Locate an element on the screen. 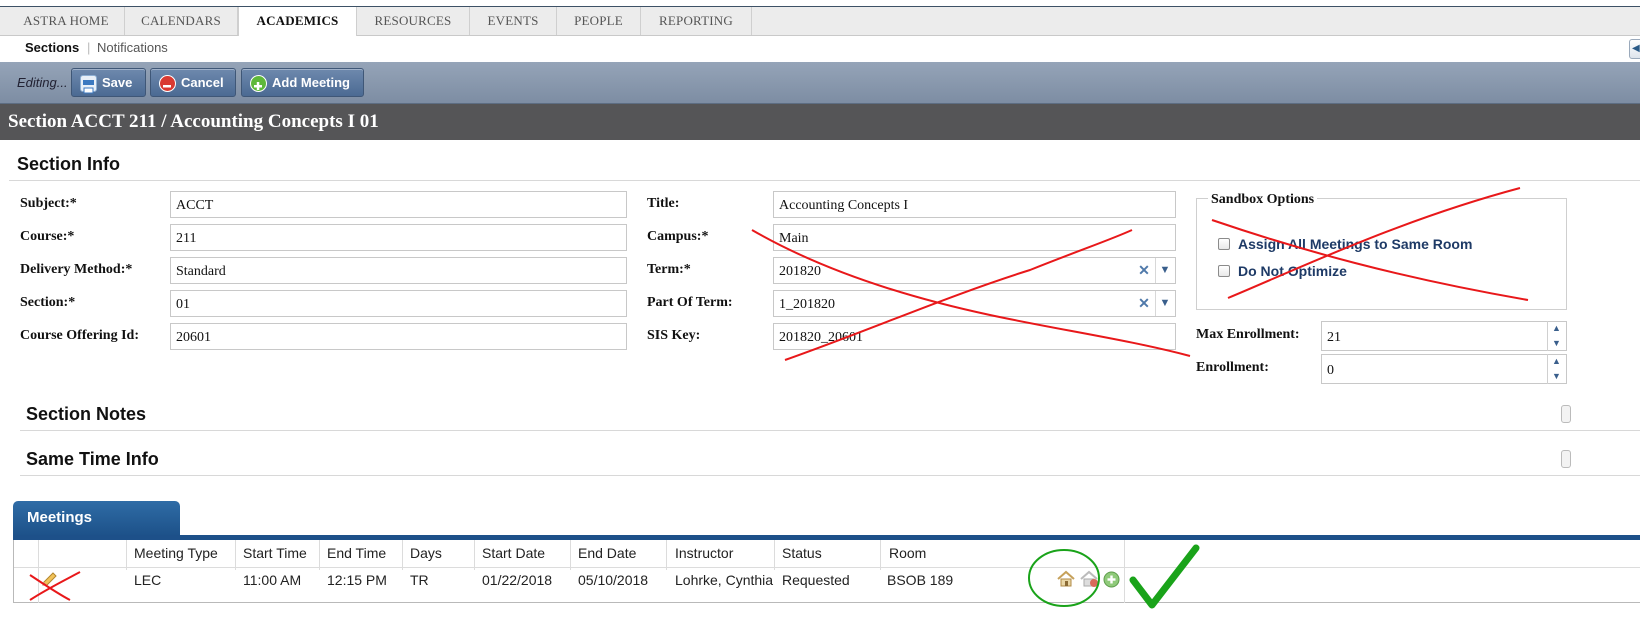 The height and width of the screenshot is (633, 1640). same-time-info-expand-icon is located at coordinates (1566, 459).